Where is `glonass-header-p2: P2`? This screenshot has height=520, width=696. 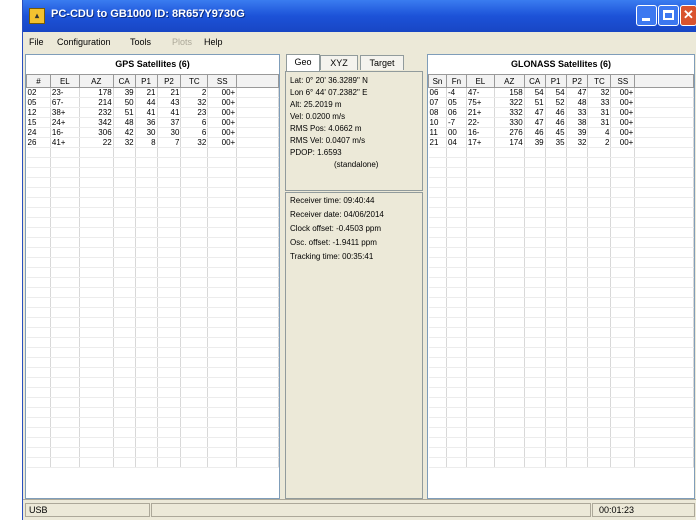 glonass-header-p2: P2 is located at coordinates (577, 81).